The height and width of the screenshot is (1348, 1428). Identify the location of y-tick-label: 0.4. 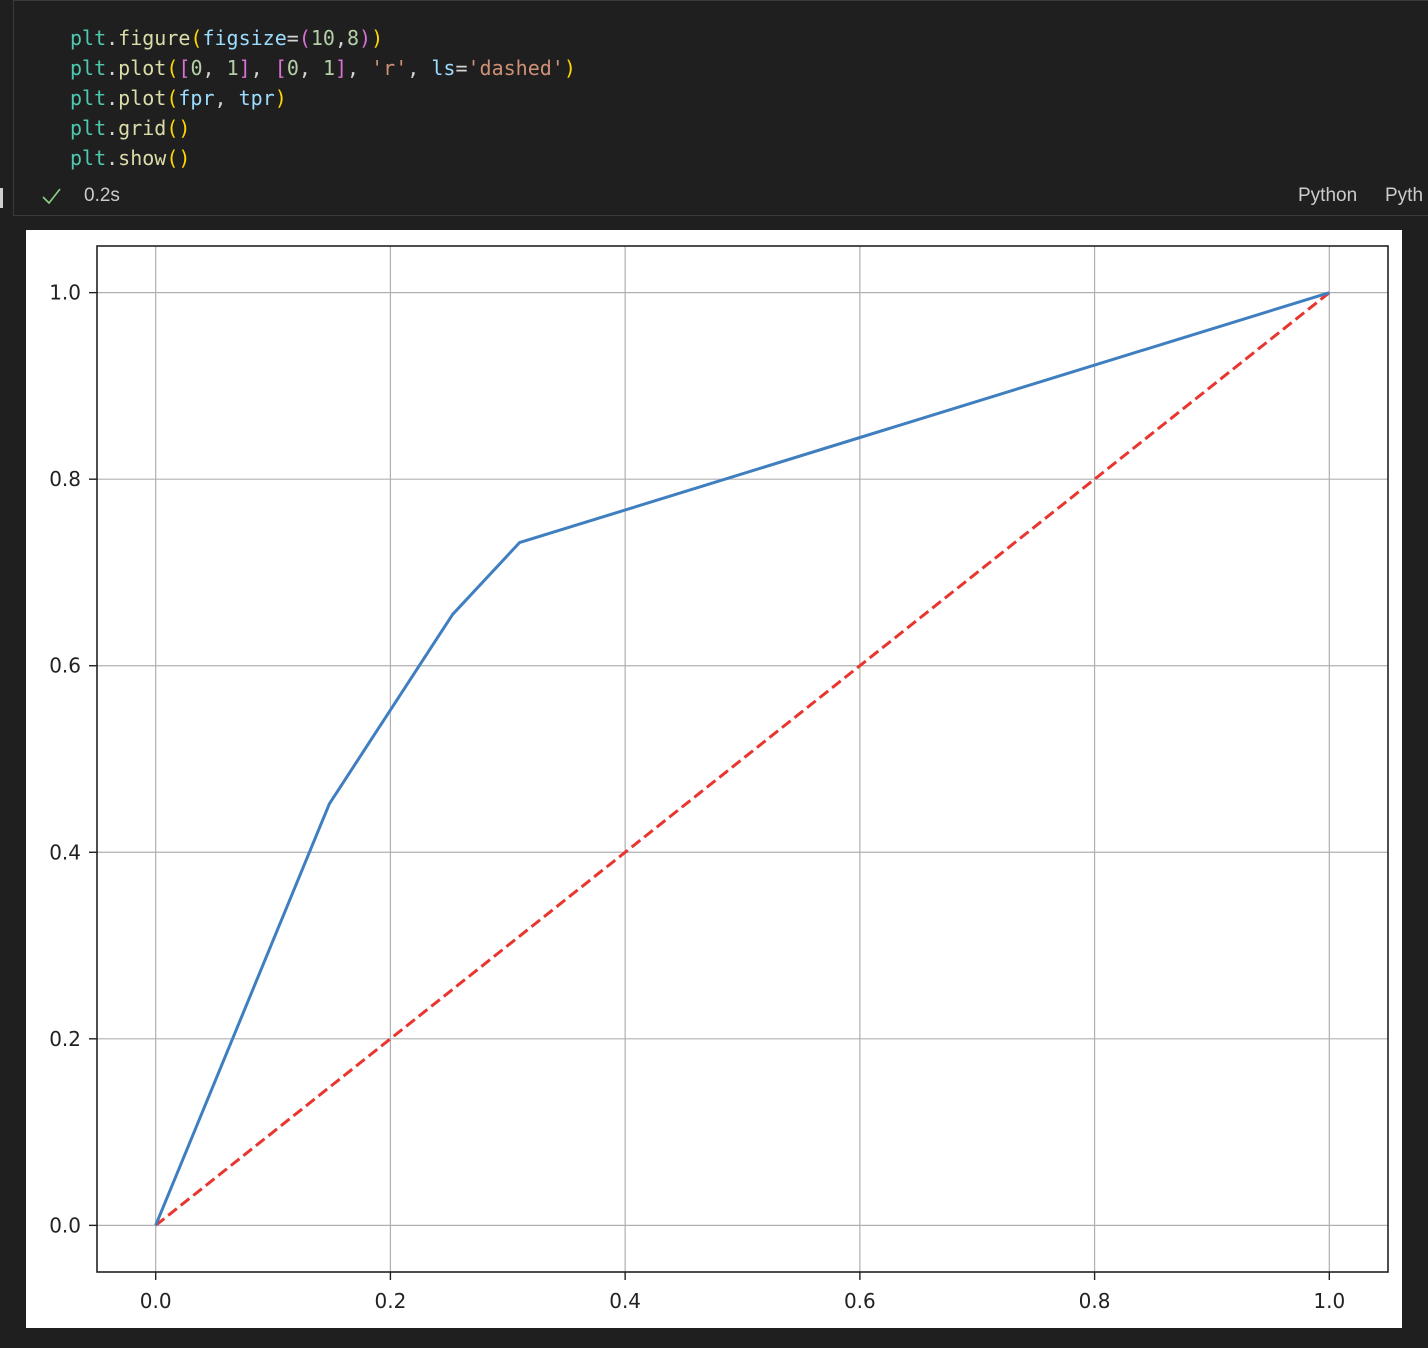
(65, 852).